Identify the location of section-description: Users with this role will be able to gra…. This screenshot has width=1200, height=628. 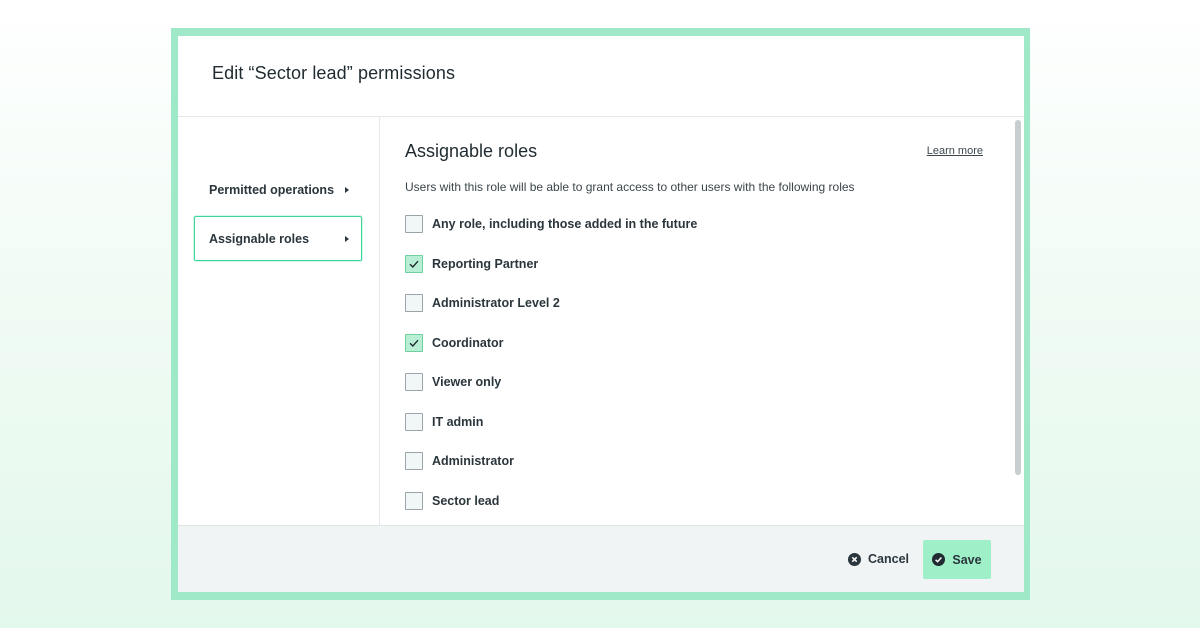
(630, 187).